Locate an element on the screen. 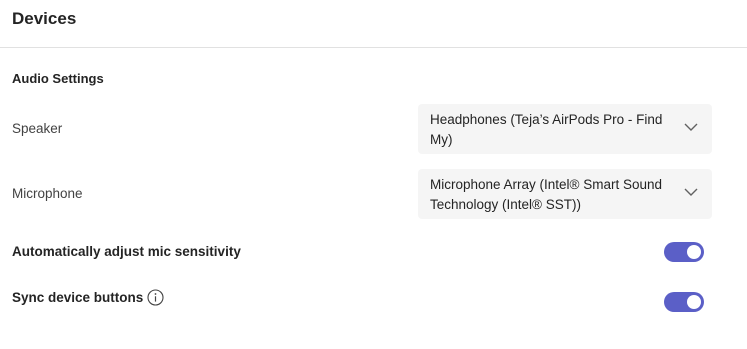 This screenshot has height=349, width=747. page-header: Devices is located at coordinates (373, 24).